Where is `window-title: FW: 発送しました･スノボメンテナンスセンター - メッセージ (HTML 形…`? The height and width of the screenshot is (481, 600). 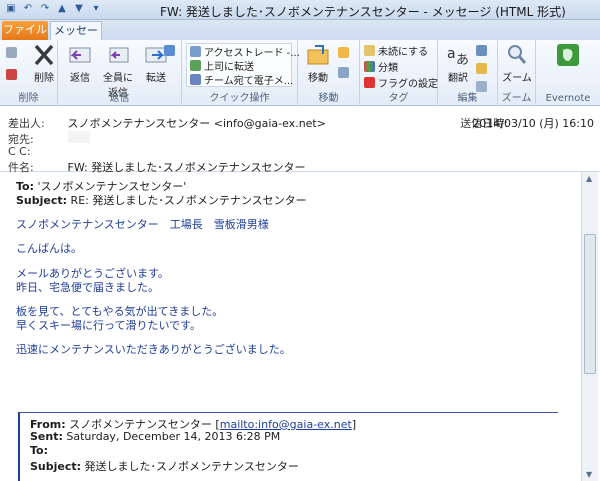
window-title: FW: 発送しました･スノボメンテナンスセンター - メッセージ (HTML 形… is located at coordinates (363, 12).